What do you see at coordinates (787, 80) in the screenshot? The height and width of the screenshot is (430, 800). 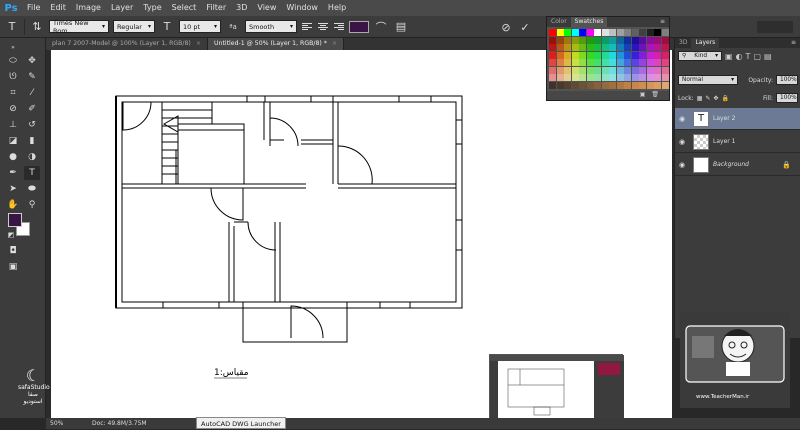 I see `opacity-field: 100%` at bounding box center [787, 80].